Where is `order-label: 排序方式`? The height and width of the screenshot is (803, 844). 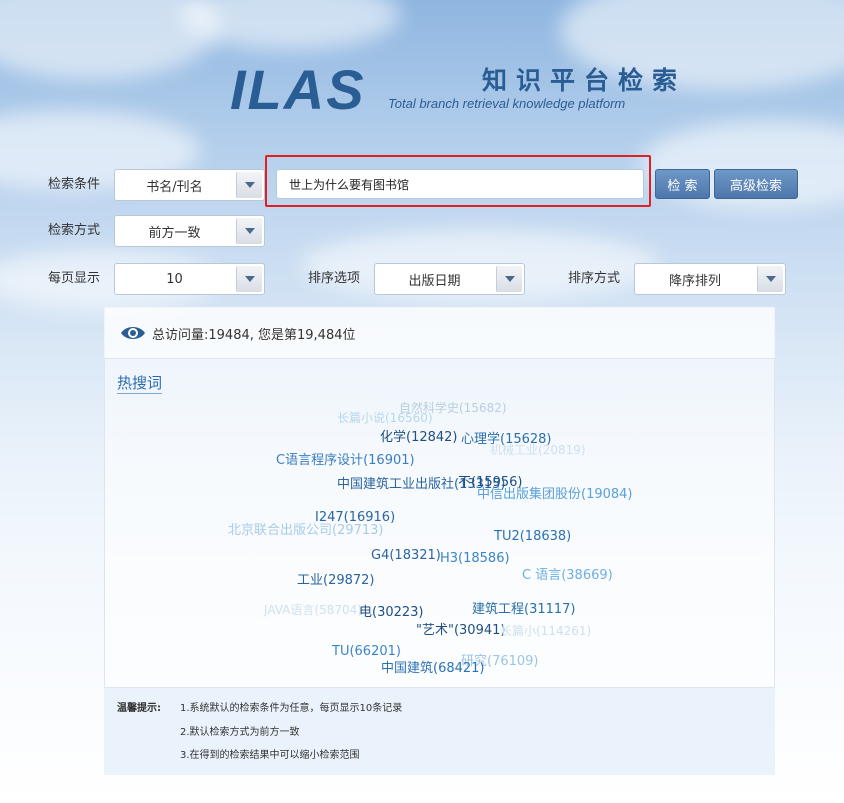 order-label: 排序方式 is located at coordinates (594, 278).